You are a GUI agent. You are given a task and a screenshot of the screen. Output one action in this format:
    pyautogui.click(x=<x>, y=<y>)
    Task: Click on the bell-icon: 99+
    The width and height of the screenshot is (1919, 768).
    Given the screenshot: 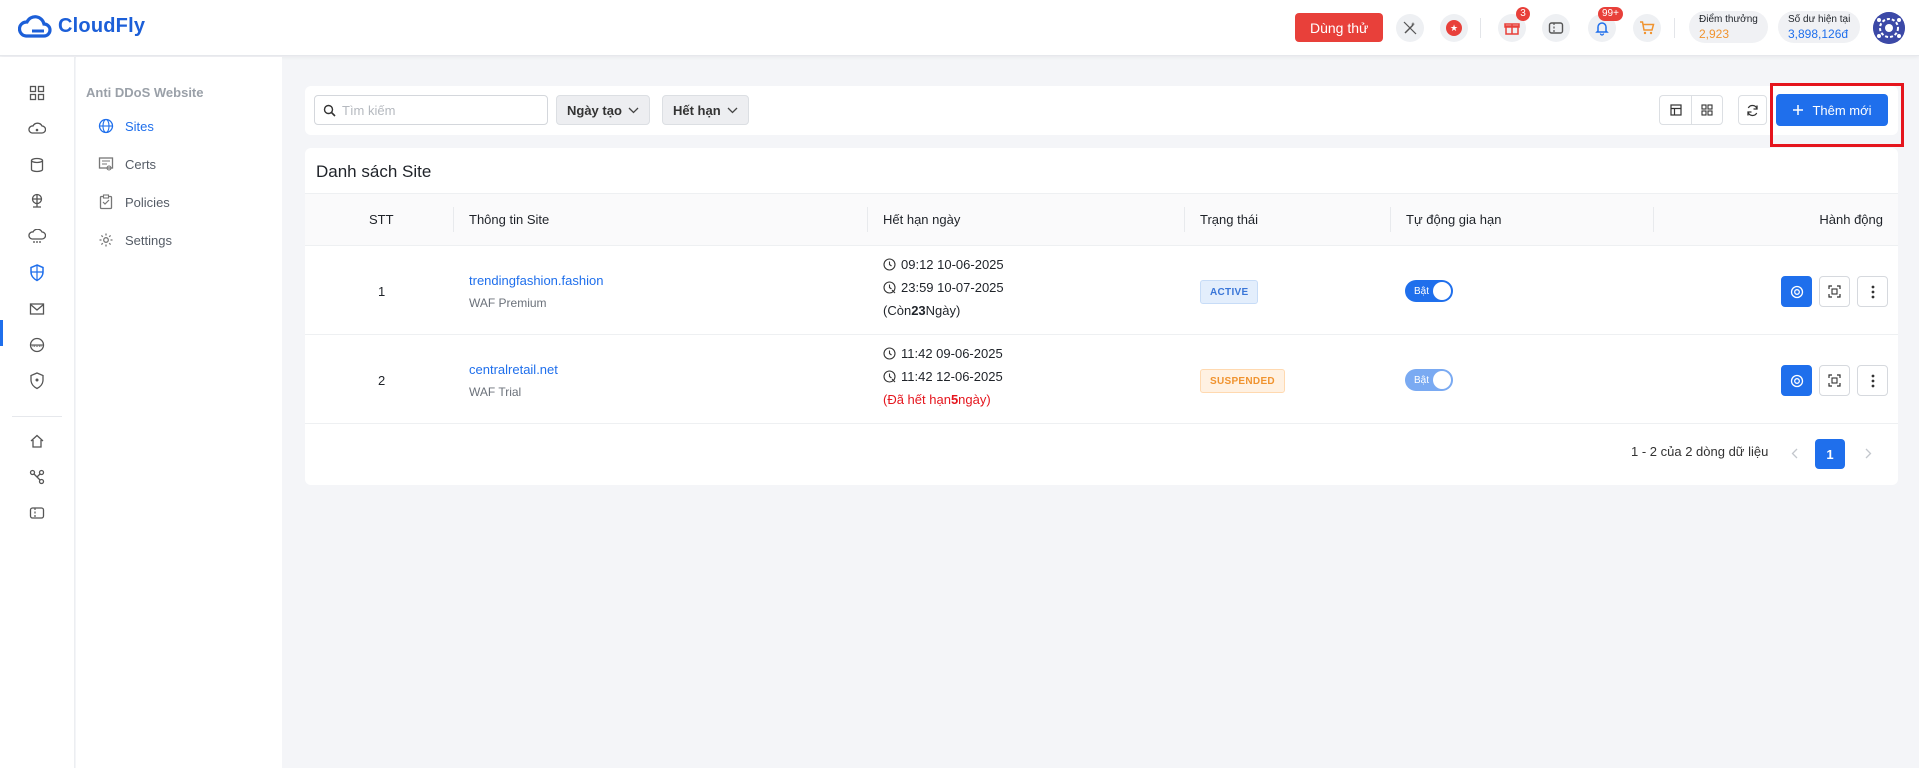 What is the action you would take?
    pyautogui.click(x=1605, y=24)
    